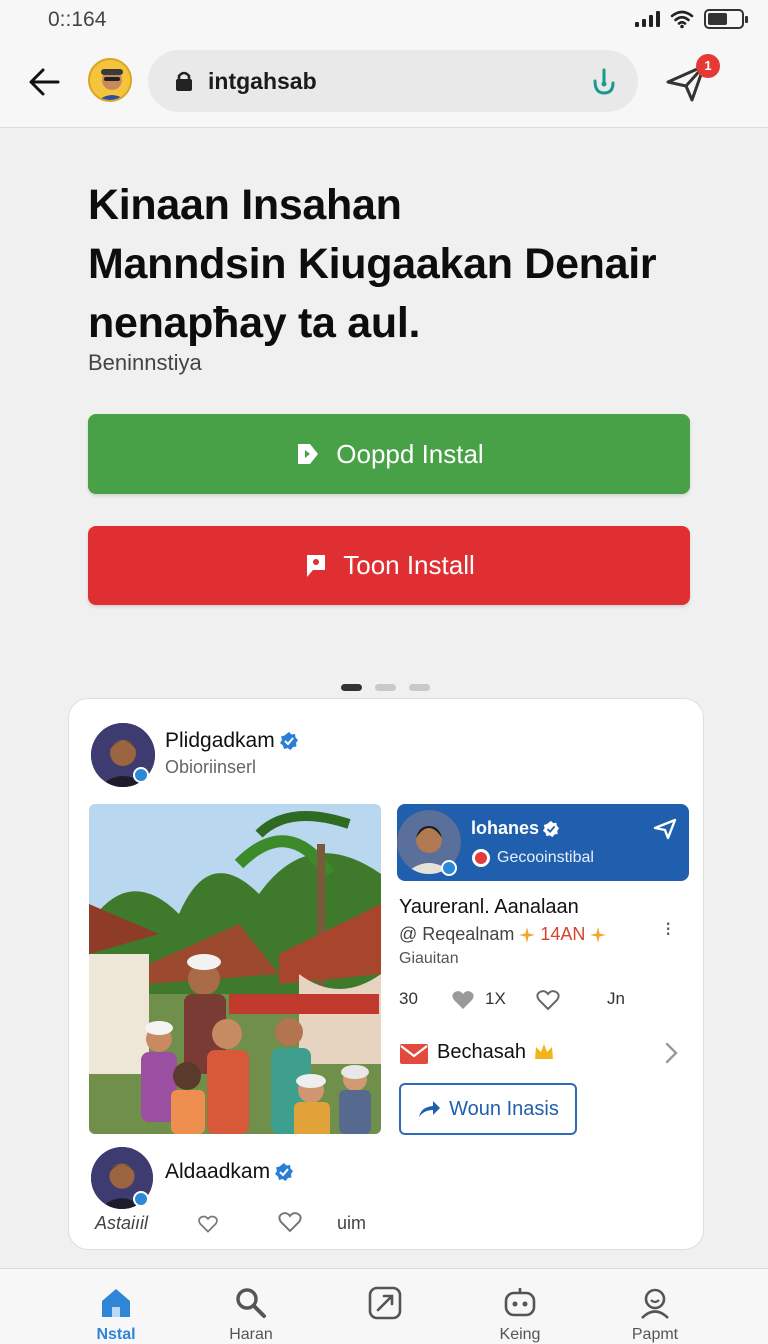 This screenshot has height=1344, width=768. What do you see at coordinates (647, 19) in the screenshot?
I see `signal-icon` at bounding box center [647, 19].